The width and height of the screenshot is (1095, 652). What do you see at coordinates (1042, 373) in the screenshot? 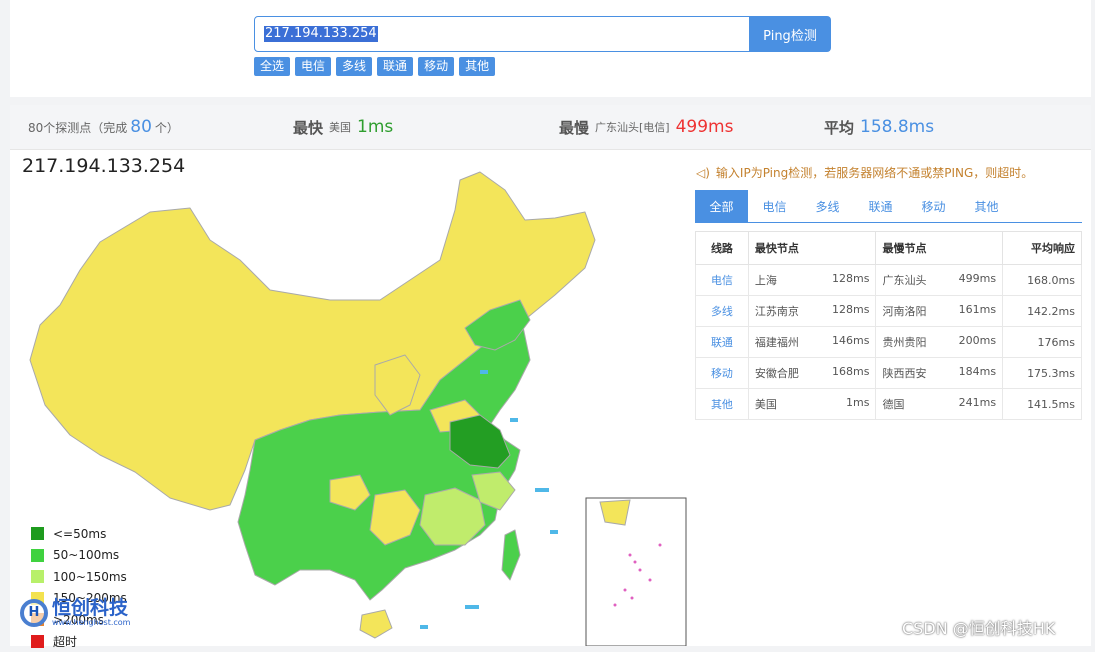
I see `row-average: 175.3ms` at bounding box center [1042, 373].